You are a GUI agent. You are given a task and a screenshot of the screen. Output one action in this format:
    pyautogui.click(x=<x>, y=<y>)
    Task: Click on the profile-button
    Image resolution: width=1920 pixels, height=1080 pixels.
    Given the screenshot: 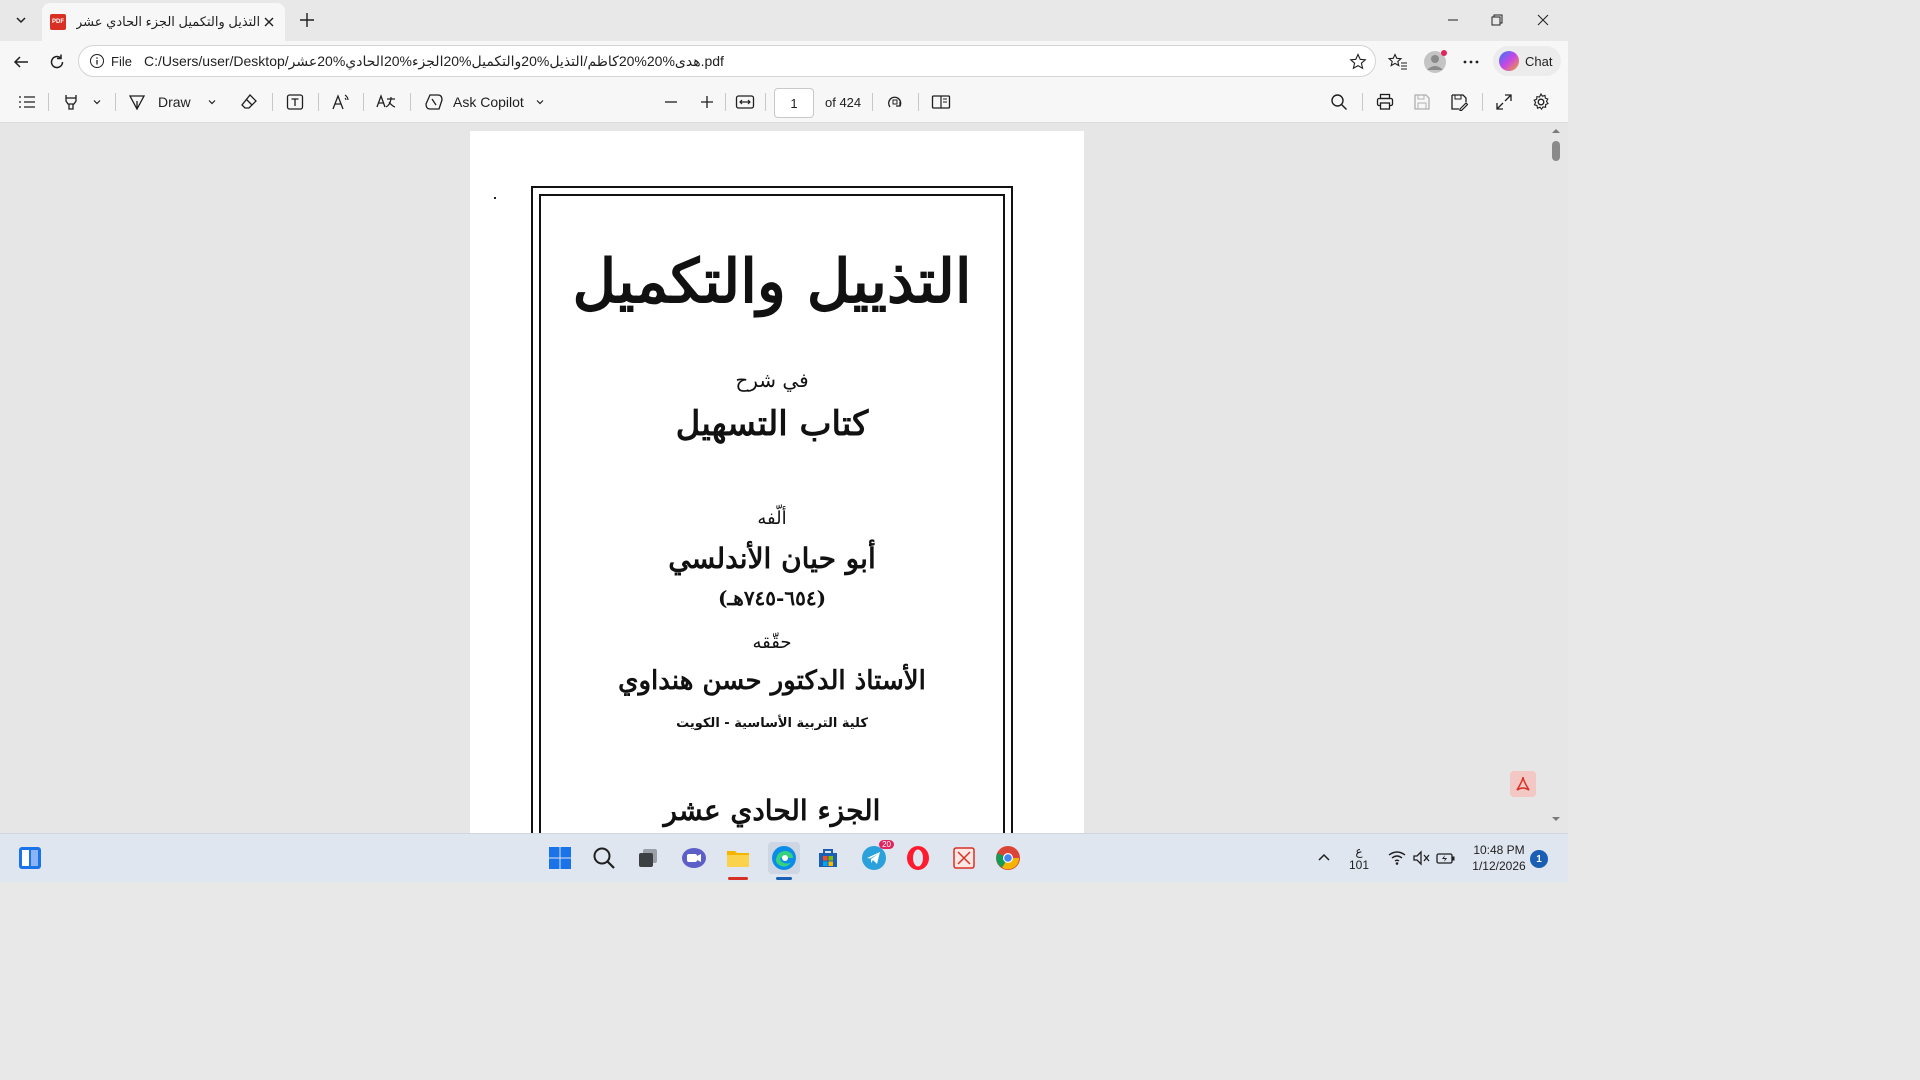 What is the action you would take?
    pyautogui.click(x=1435, y=62)
    